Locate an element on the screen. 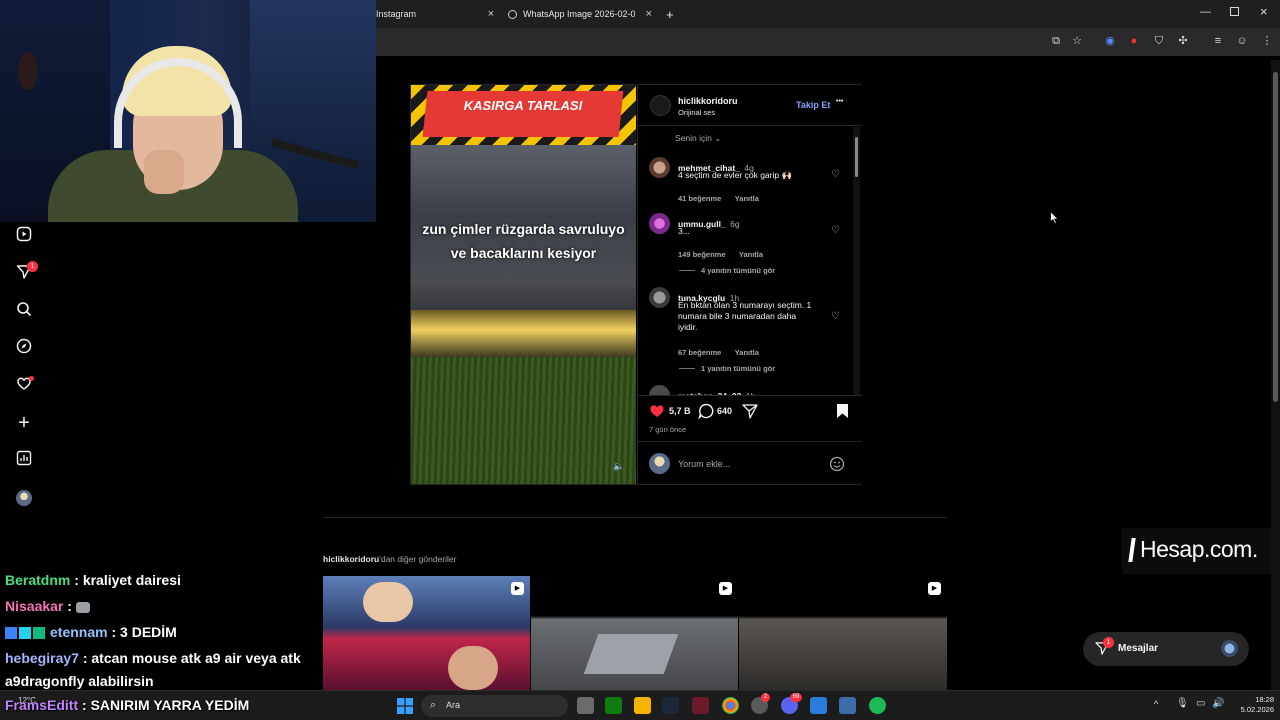 Image resolution: width=1280 pixels, height=720 pixels. comment-sort-dropdown: Senin için ⌄ is located at coordinates (698, 138).